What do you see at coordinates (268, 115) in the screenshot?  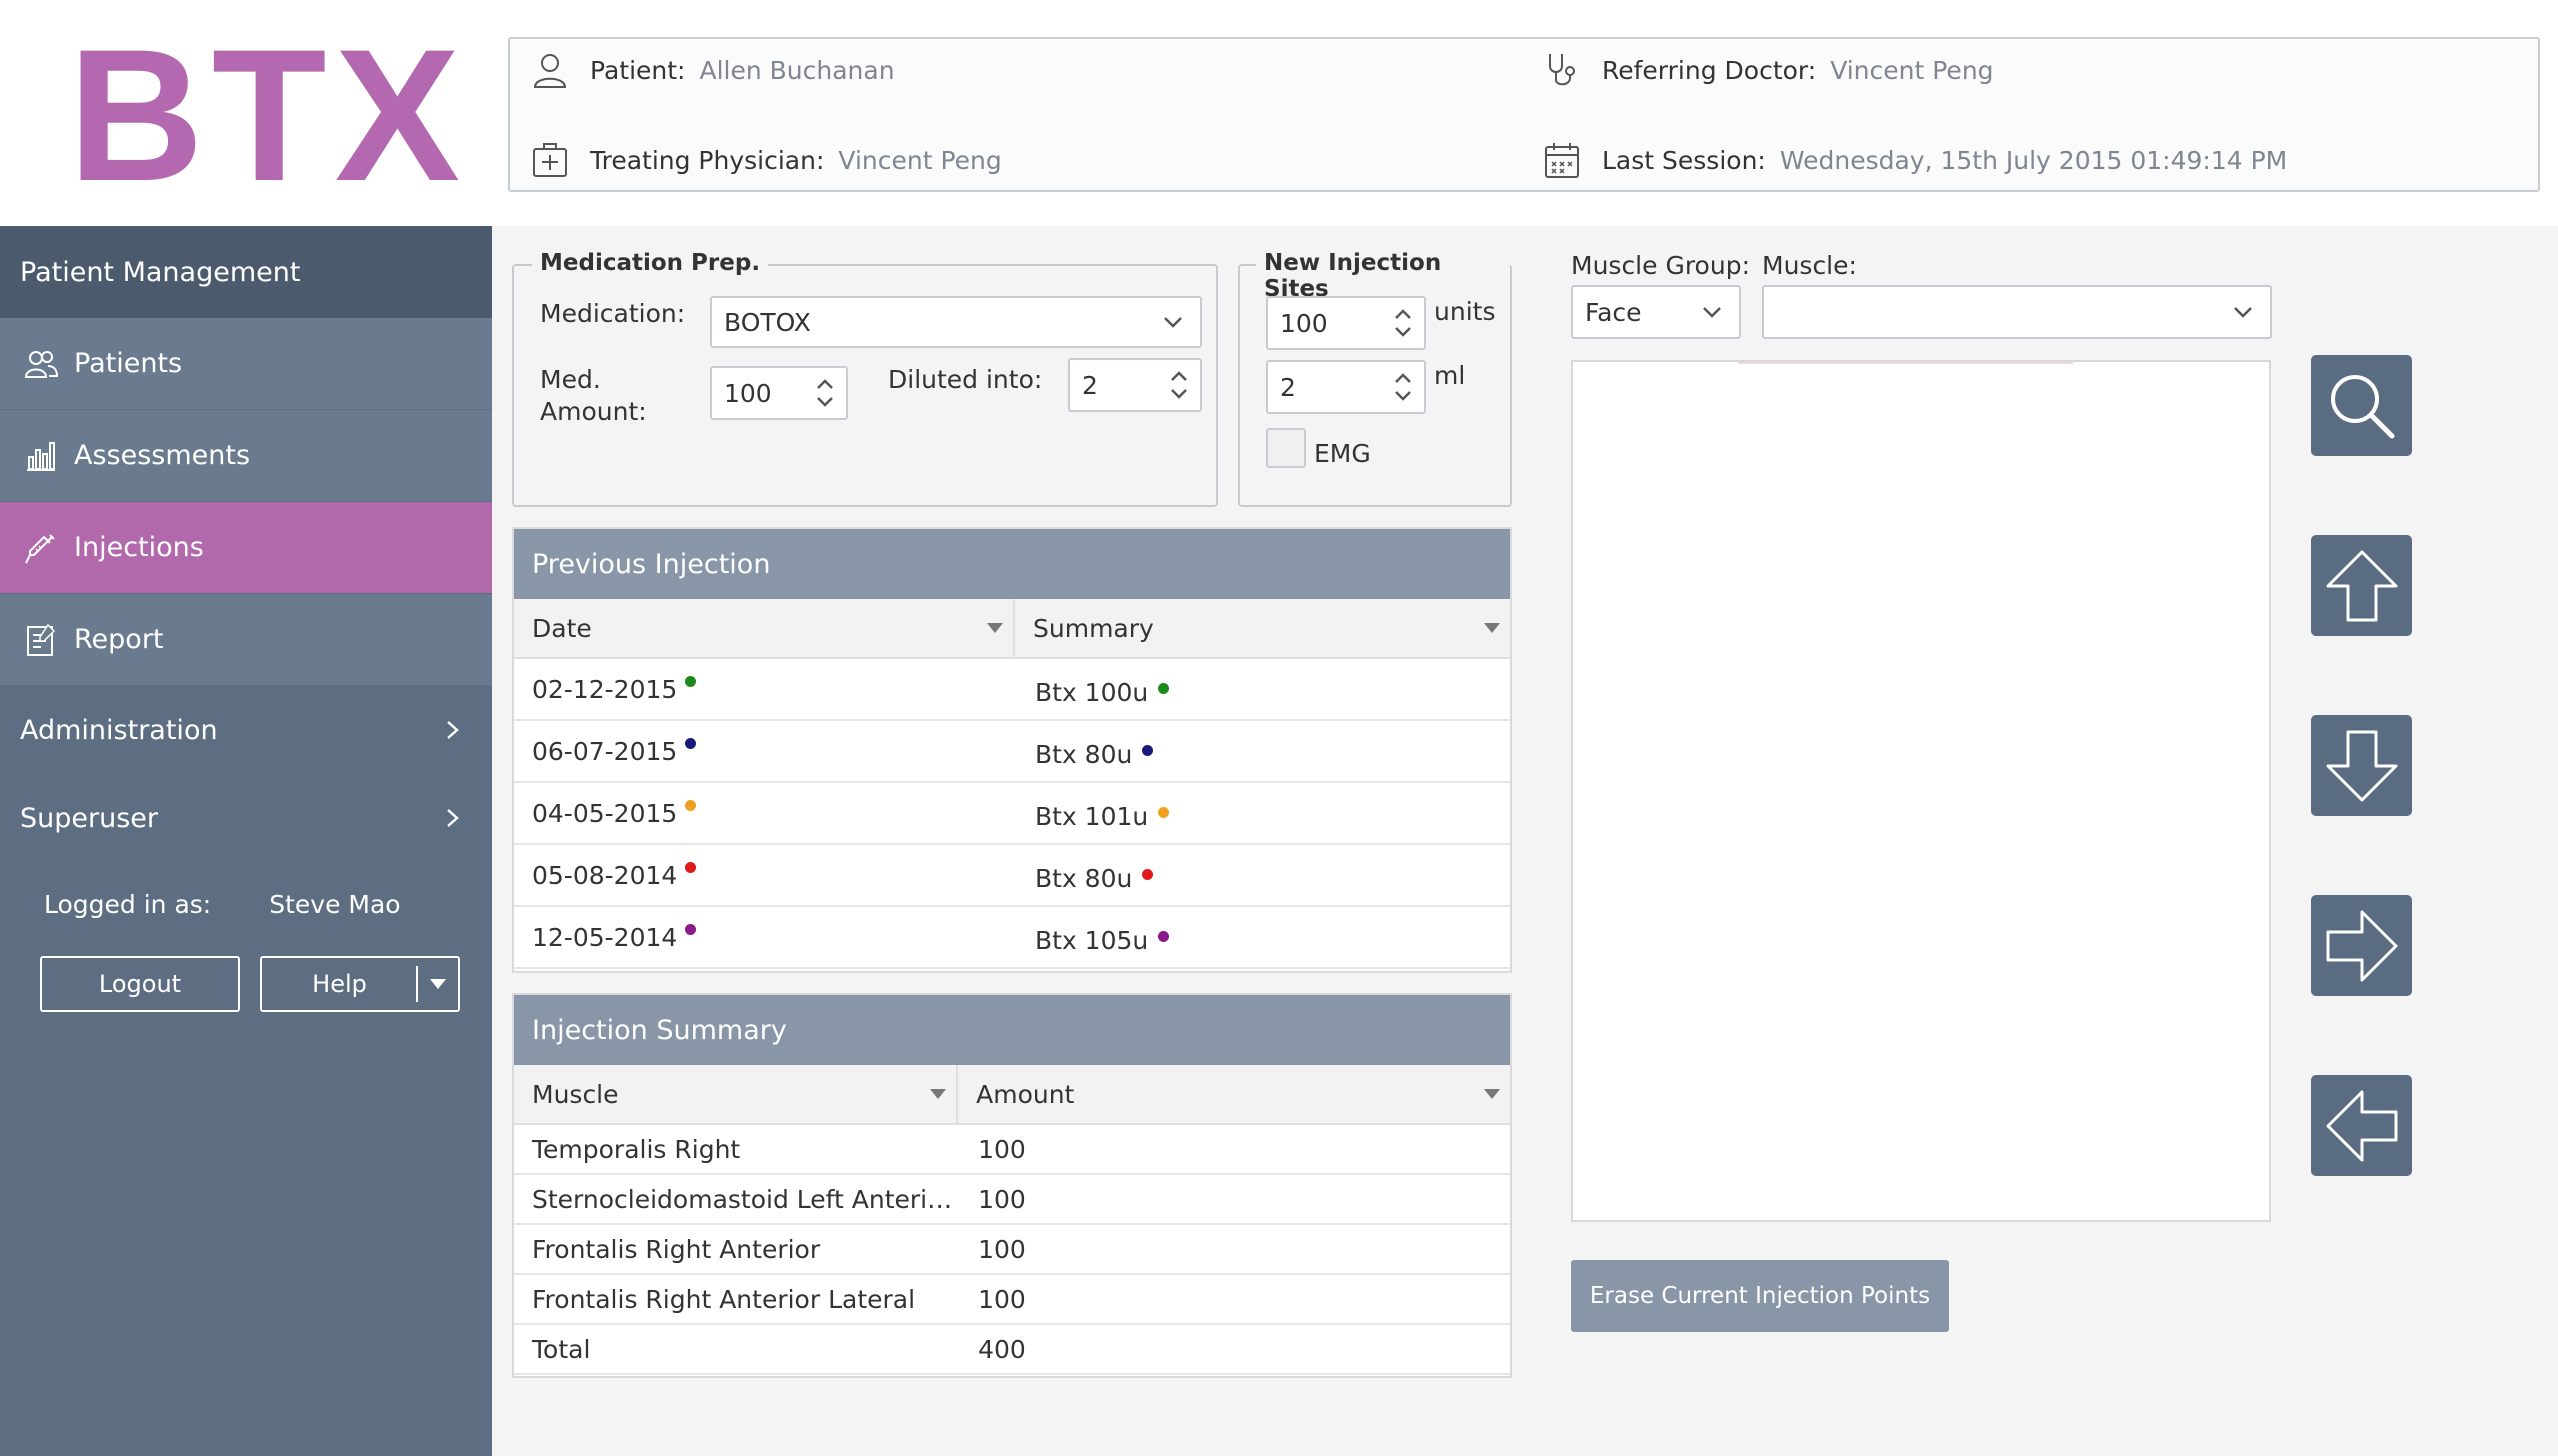 I see `app-logo: BTX` at bounding box center [268, 115].